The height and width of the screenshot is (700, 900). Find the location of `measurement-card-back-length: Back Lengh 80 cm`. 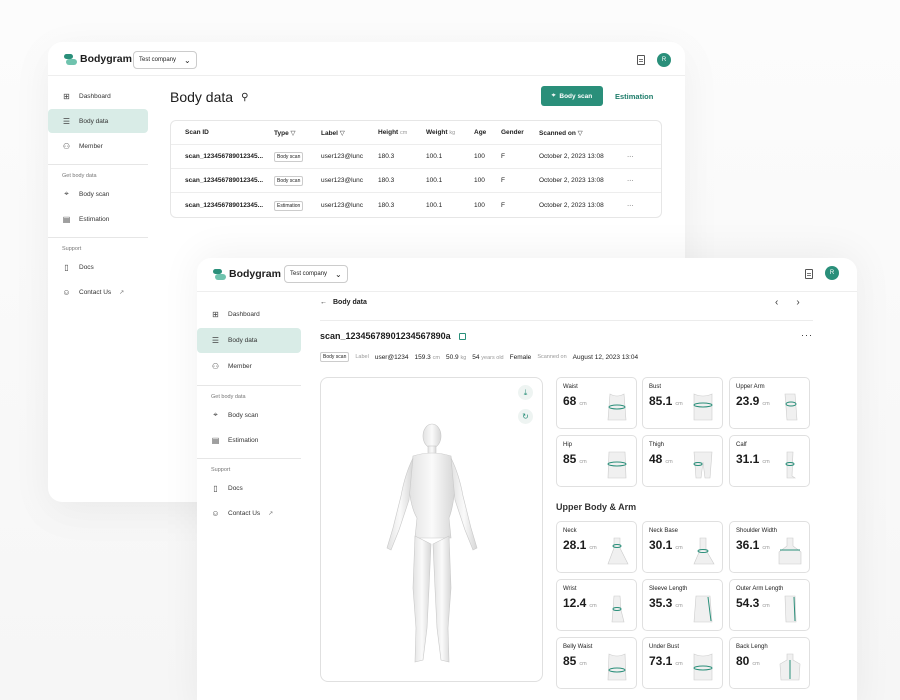

measurement-card-back-length: Back Lengh 80 cm is located at coordinates (769, 663).